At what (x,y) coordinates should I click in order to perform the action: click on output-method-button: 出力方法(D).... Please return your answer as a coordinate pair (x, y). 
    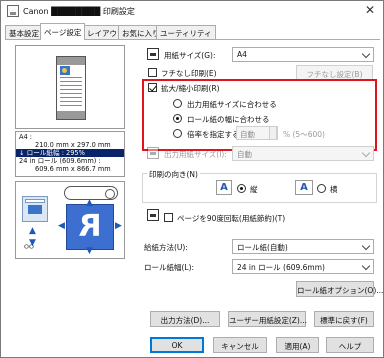
    Looking at the image, I should click on (185, 319).